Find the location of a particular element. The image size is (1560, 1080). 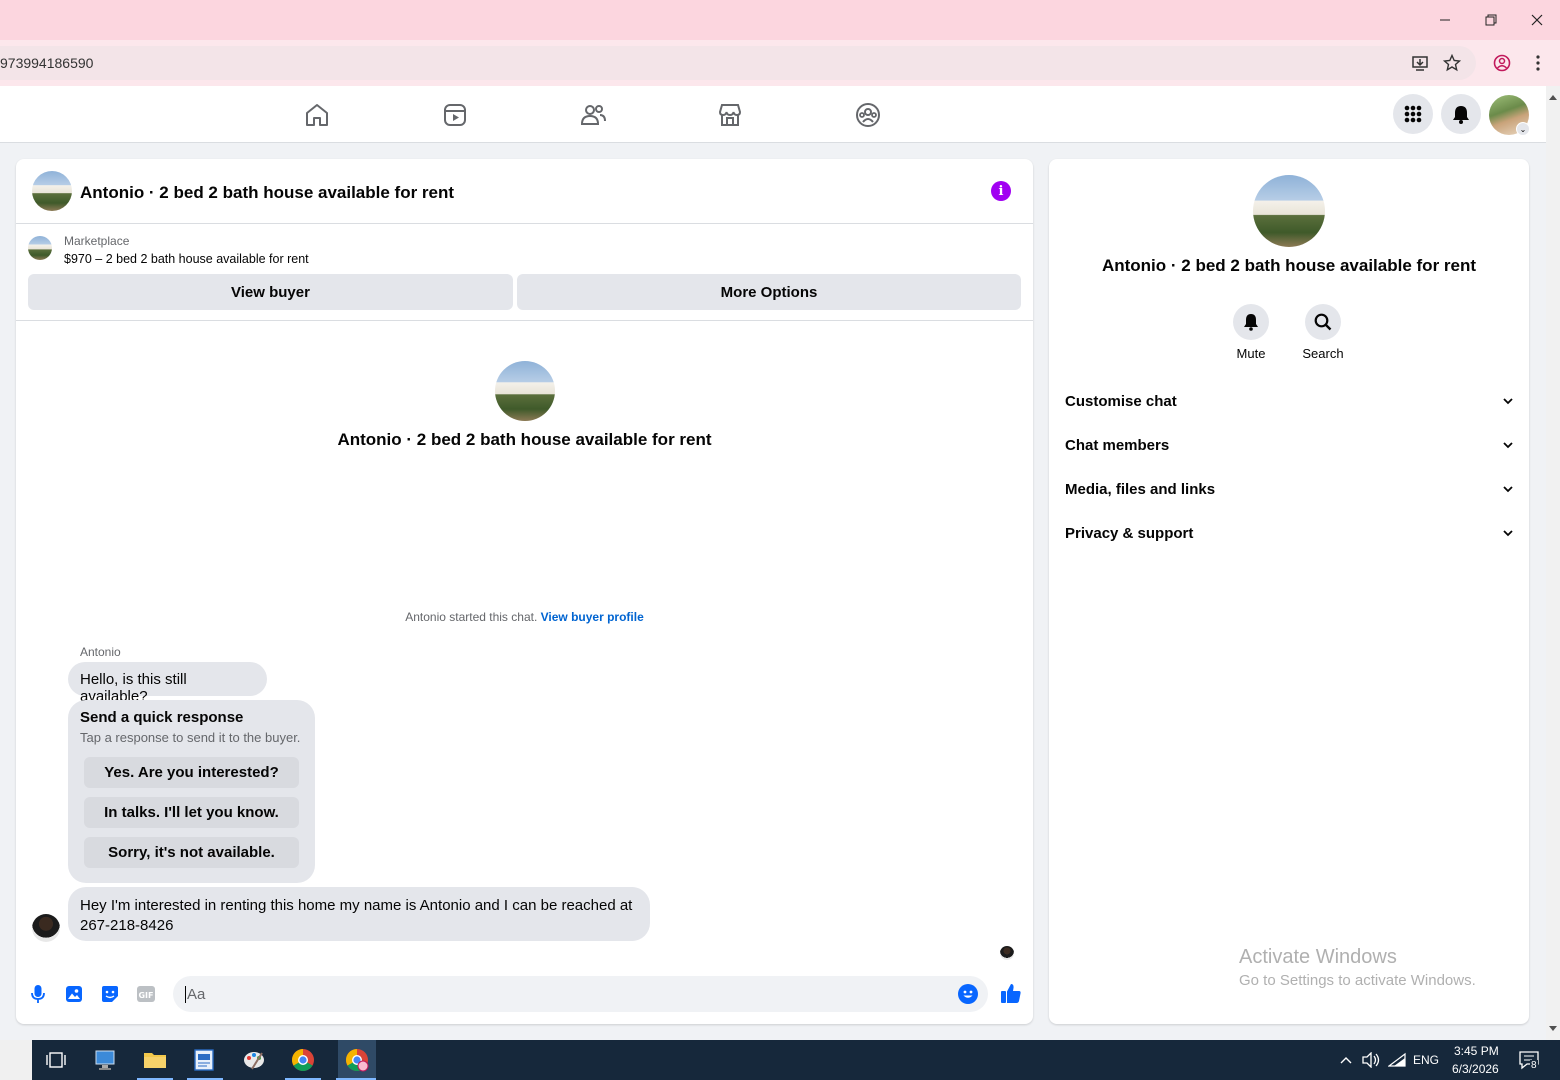

seen-indicator-avatar is located at coordinates (1007, 953).